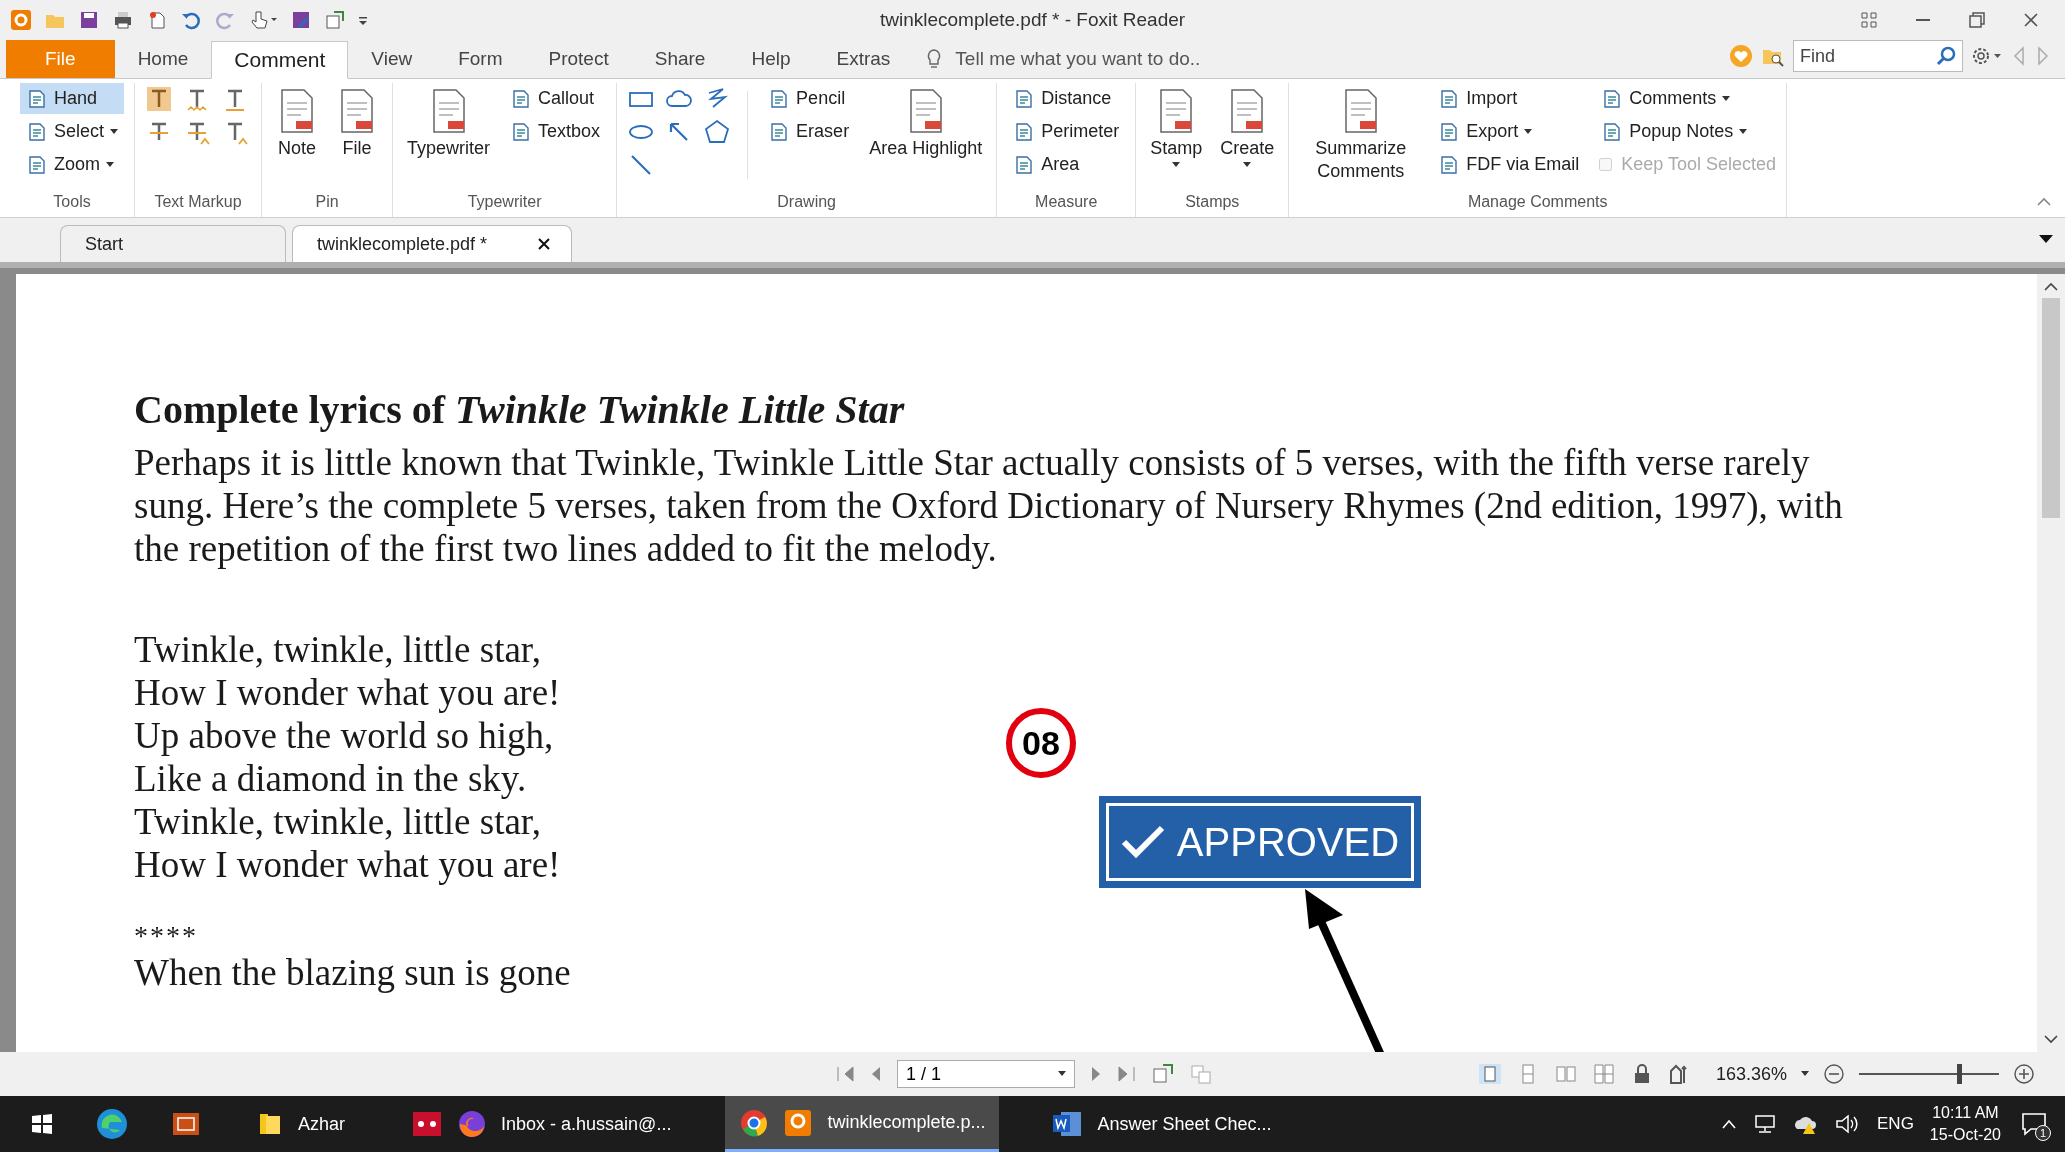 This screenshot has width=2065, height=1152. What do you see at coordinates (1869, 20) in the screenshot?
I see `fullscreen-icon` at bounding box center [1869, 20].